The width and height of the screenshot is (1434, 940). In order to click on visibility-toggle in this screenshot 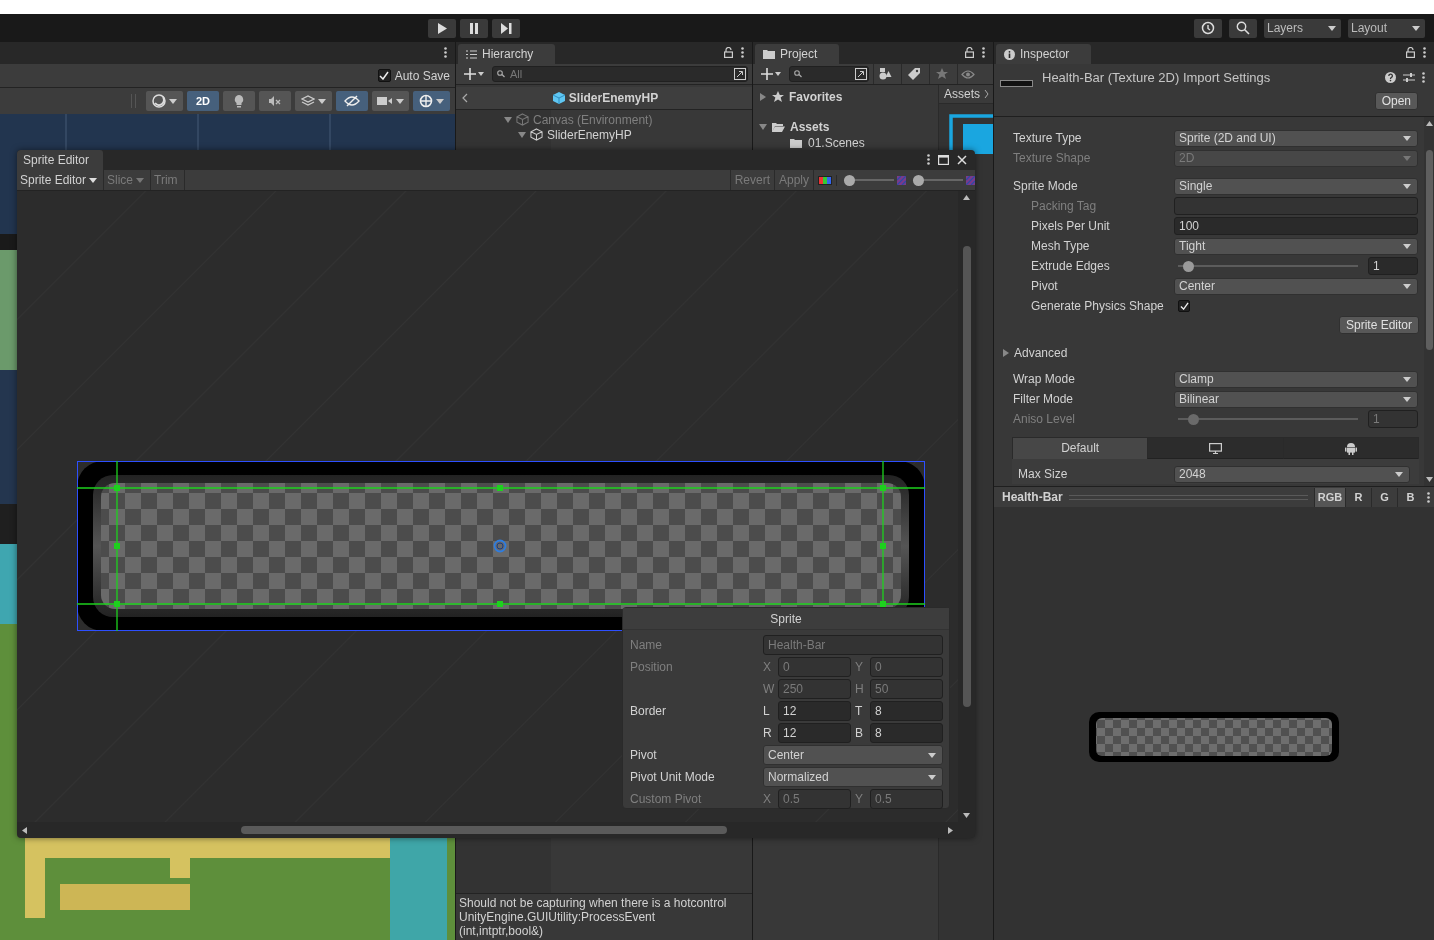, I will do `click(352, 101)`.